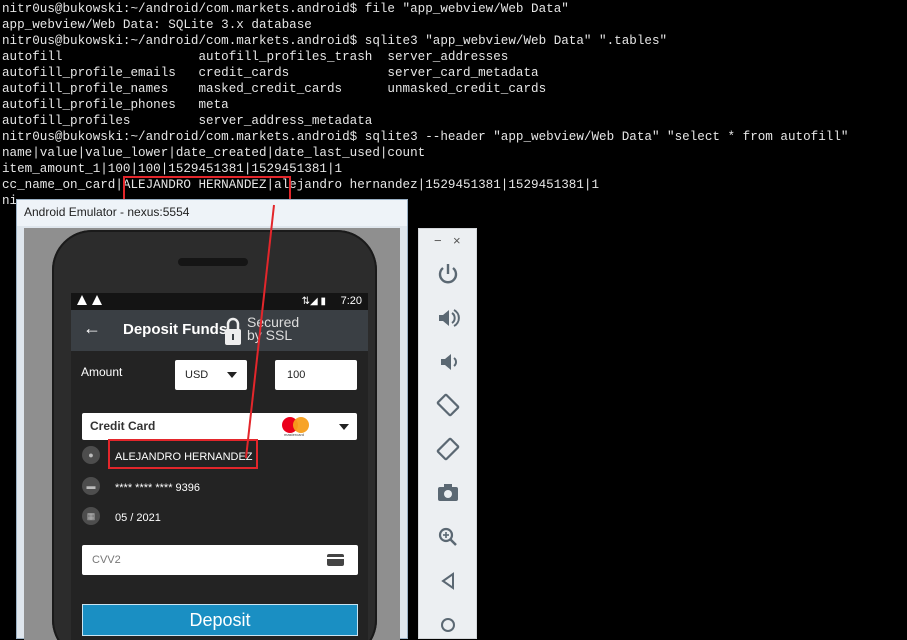  Describe the element at coordinates (175, 329) in the screenshot. I see `page-title: Deposit Funds` at that location.